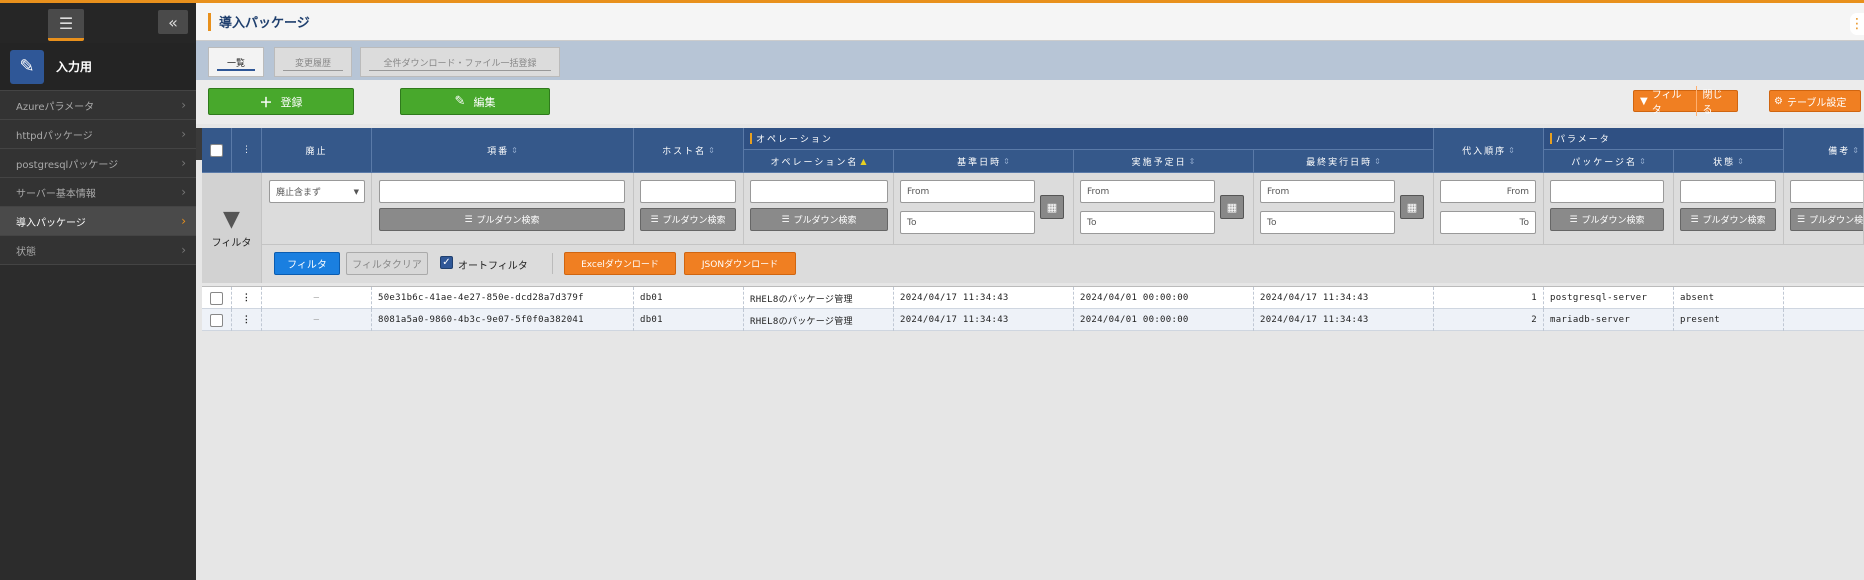 The width and height of the screenshot is (1864, 580). Describe the element at coordinates (1857, 24) in the screenshot. I see `kebab-menu-icon: ⋮` at that location.